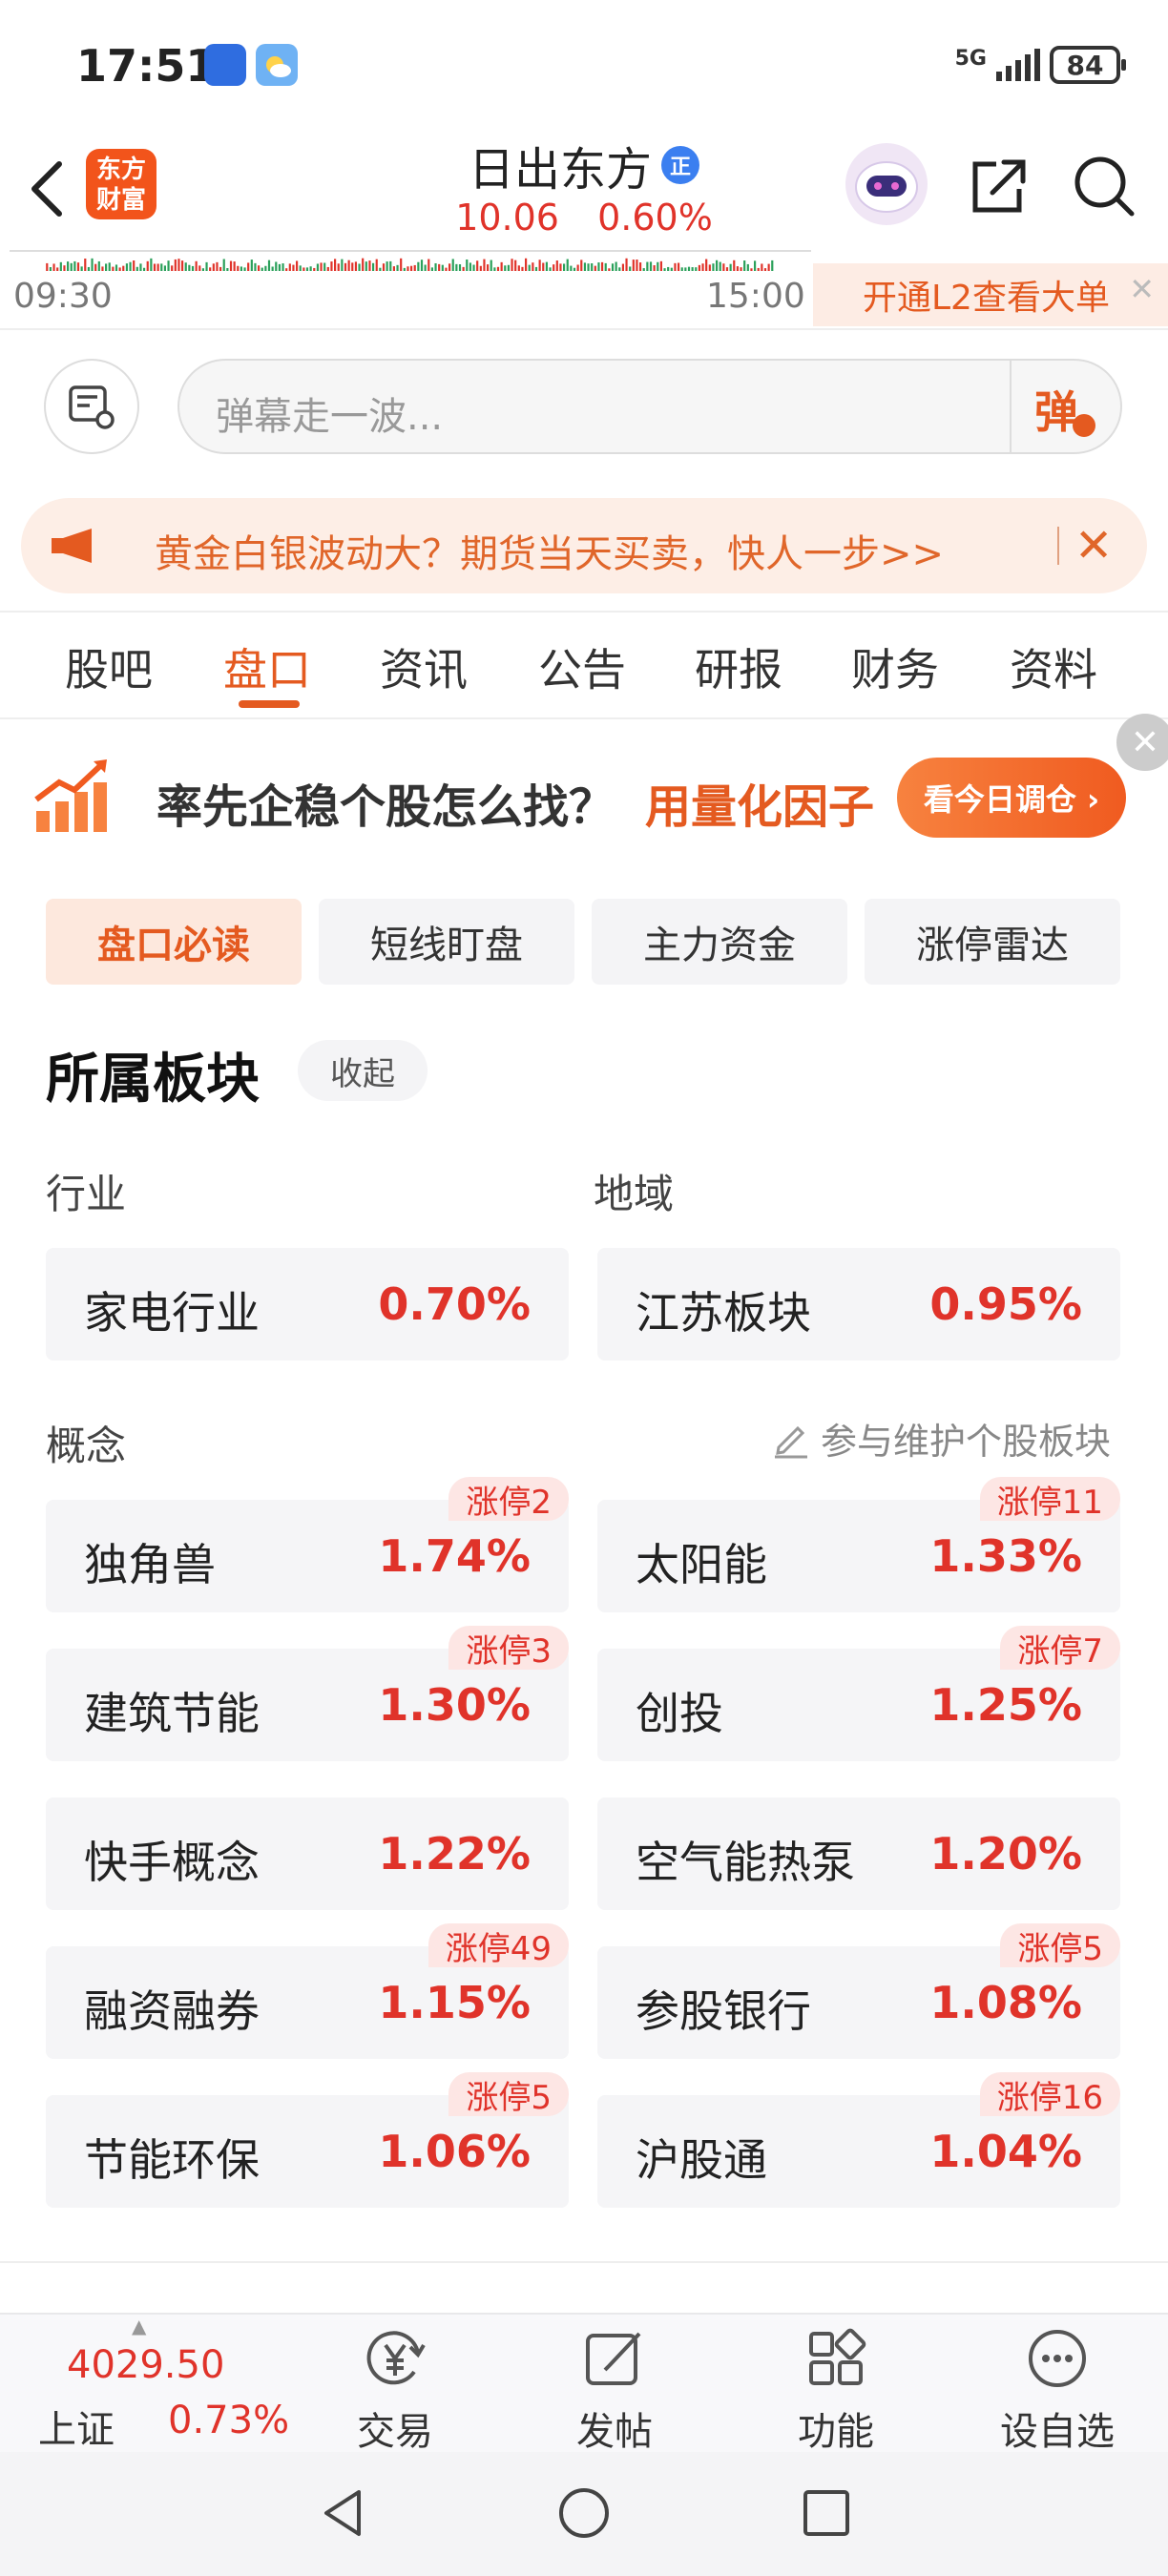 The width and height of the screenshot is (1168, 2576). What do you see at coordinates (424, 666) in the screenshot?
I see `tab-2: 资讯` at bounding box center [424, 666].